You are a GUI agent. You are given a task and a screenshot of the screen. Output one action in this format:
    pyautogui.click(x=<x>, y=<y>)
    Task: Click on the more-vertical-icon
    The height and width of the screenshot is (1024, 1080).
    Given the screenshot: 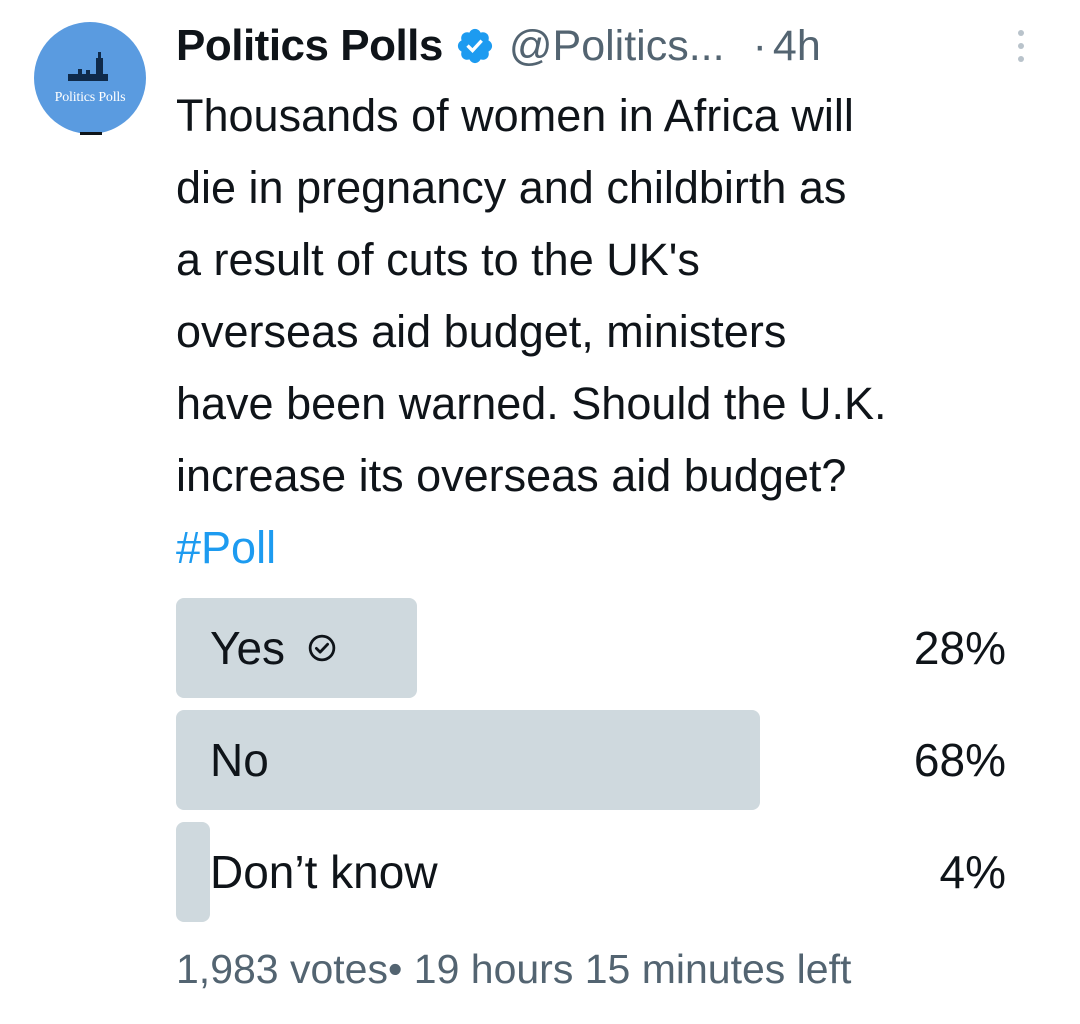 What is the action you would take?
    pyautogui.click(x=1021, y=46)
    